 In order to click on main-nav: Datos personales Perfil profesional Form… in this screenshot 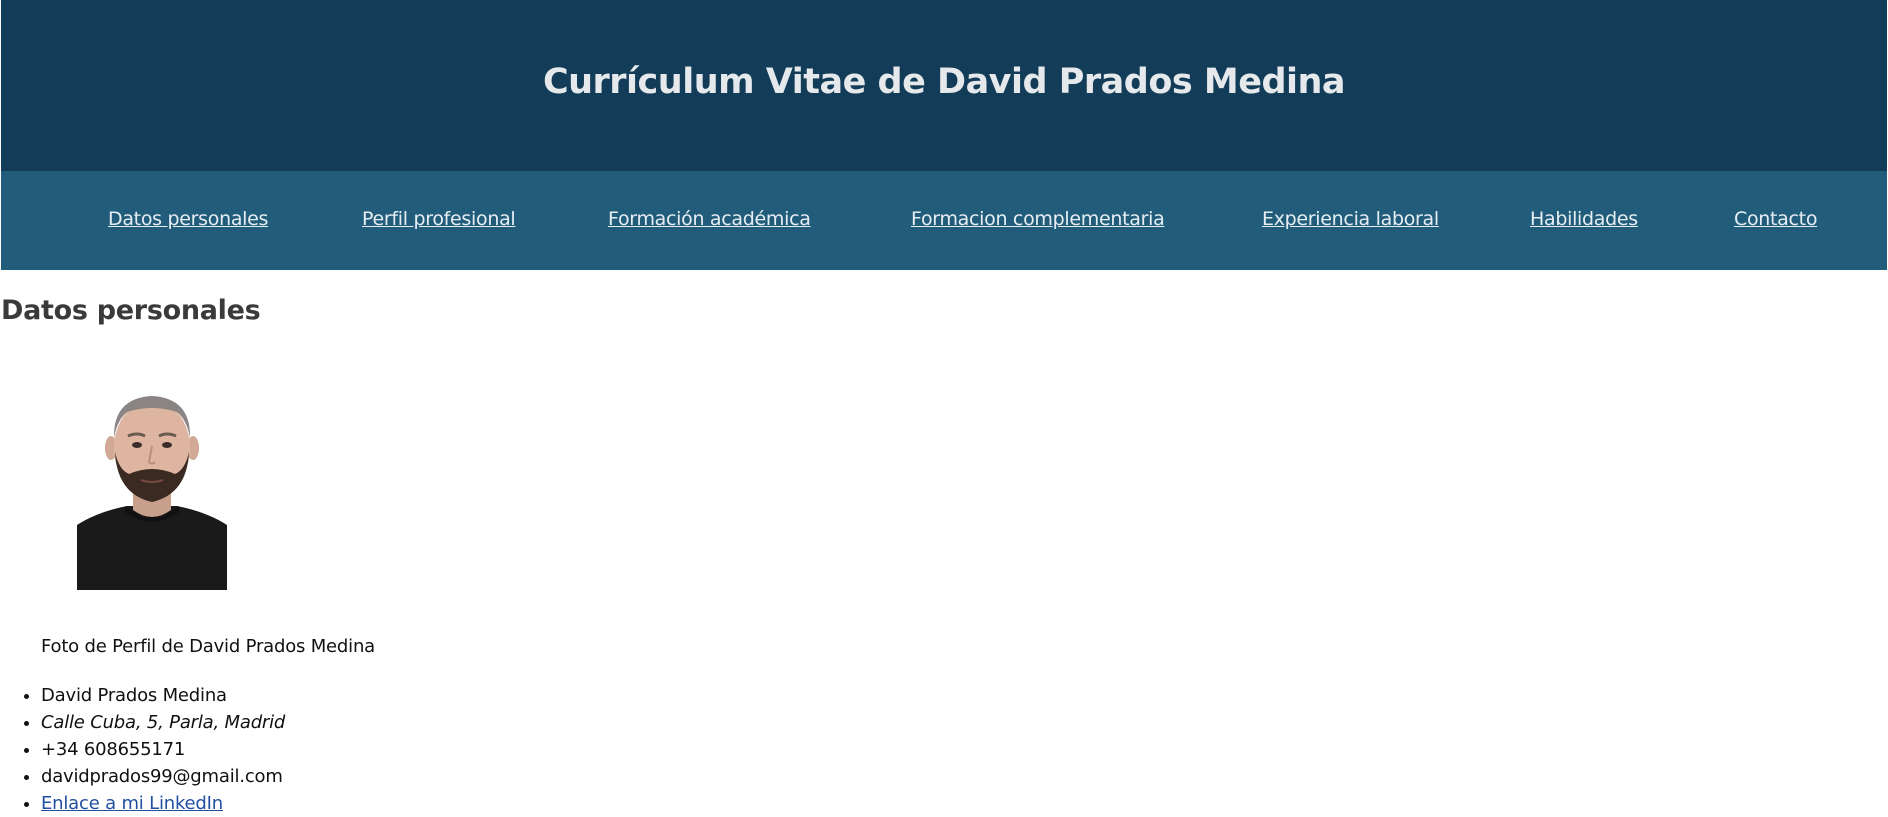, I will do `click(944, 220)`.